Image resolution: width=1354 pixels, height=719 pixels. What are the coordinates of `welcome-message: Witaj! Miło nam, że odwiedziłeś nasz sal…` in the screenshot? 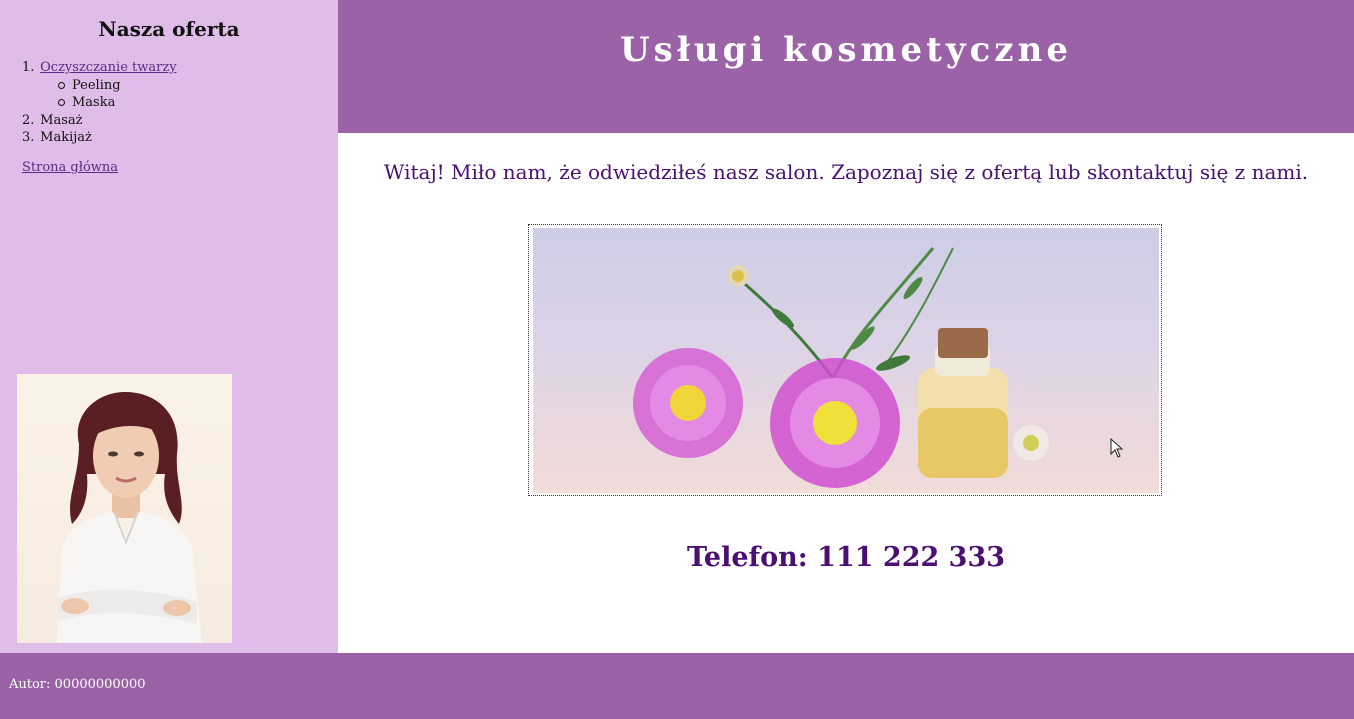 It's located at (846, 172).